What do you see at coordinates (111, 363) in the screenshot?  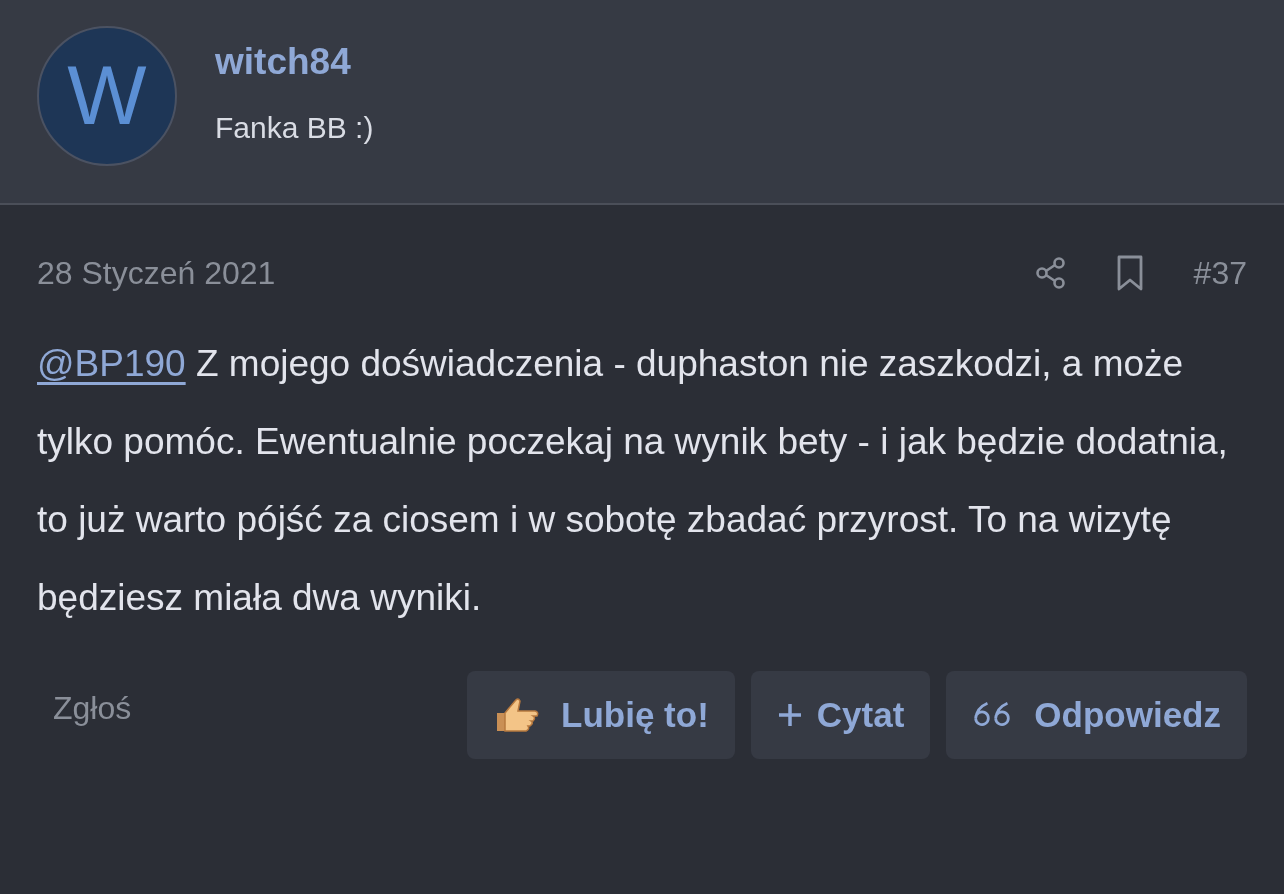 I see `mention-link: @BP190` at bounding box center [111, 363].